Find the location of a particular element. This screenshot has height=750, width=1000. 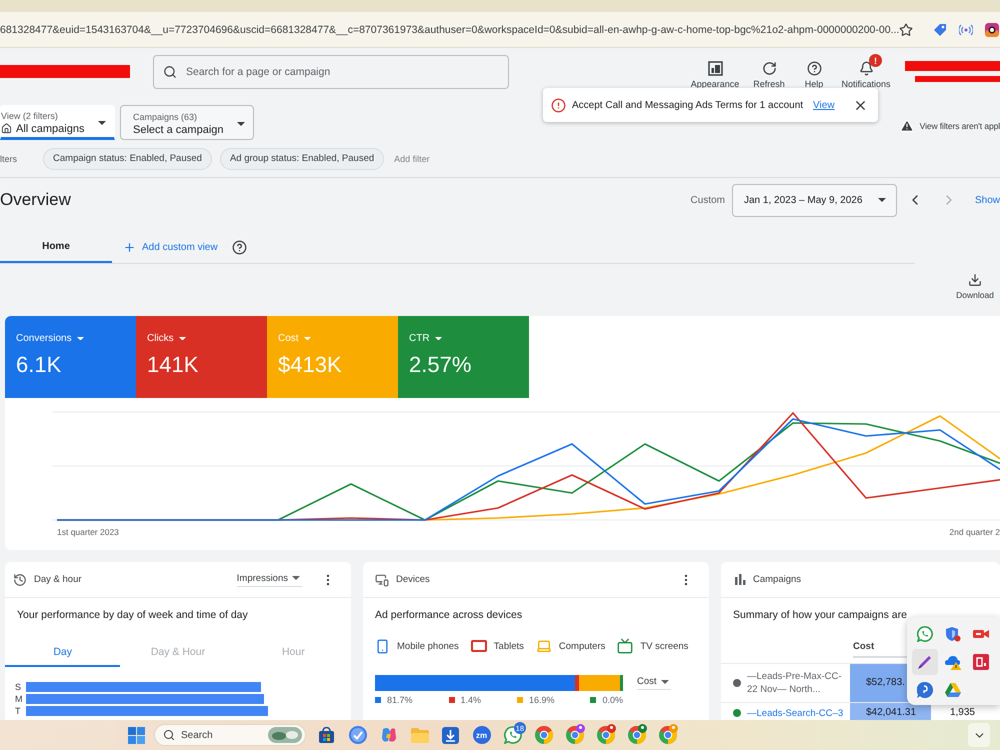

tray-toggle-button is located at coordinates (979, 735).